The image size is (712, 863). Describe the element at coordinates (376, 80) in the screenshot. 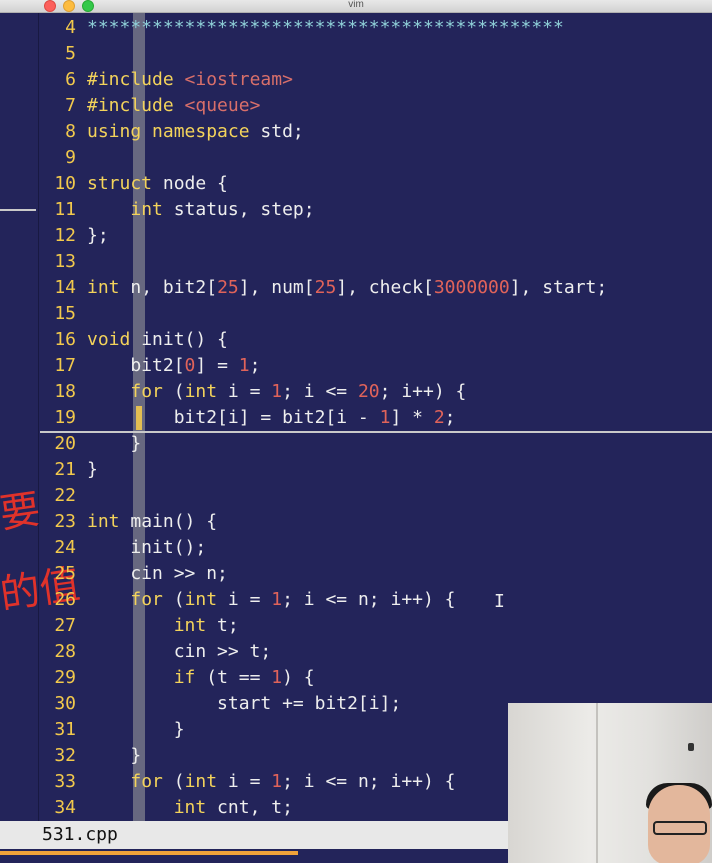

I see `code-line: 6 #include <iostream>` at that location.